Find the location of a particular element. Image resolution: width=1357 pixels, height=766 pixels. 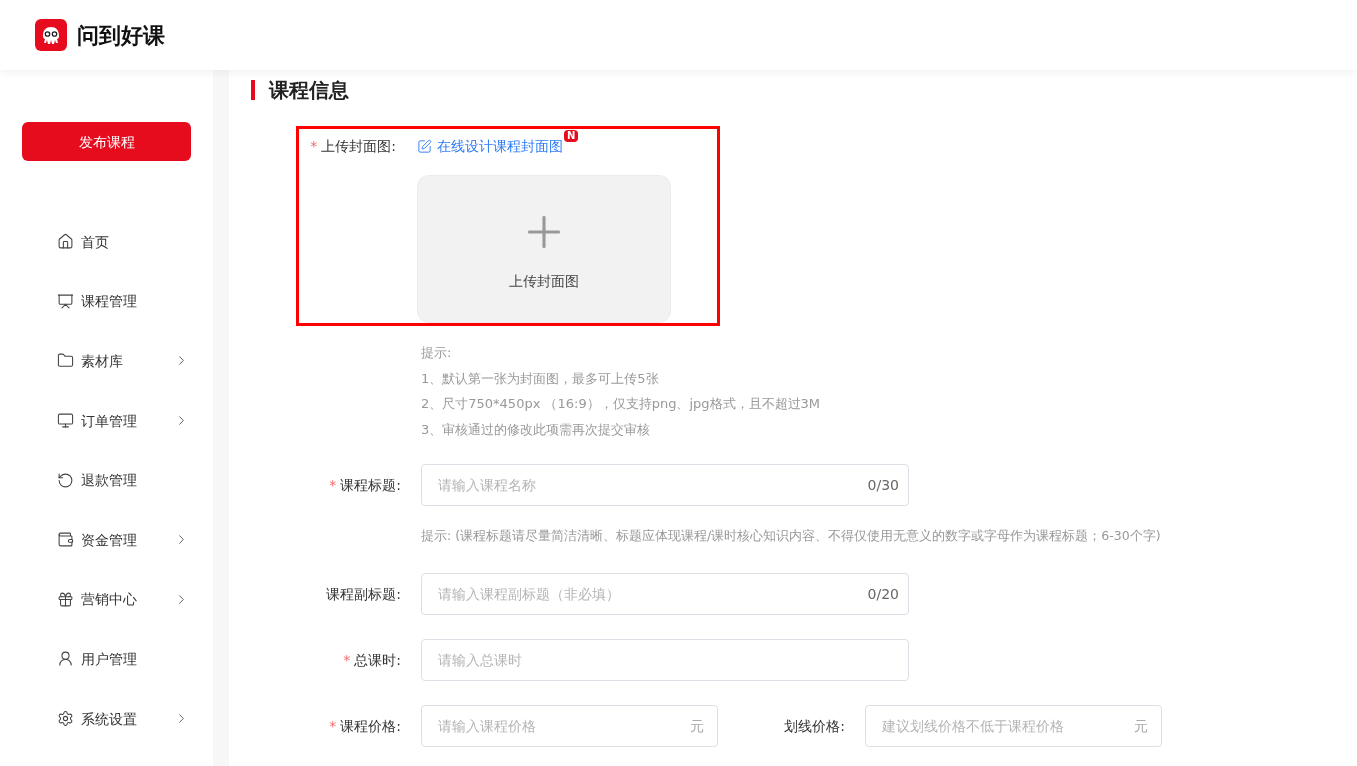

tip-text: 3、审核通过的修改此项需再次提交审核 is located at coordinates (536, 429).